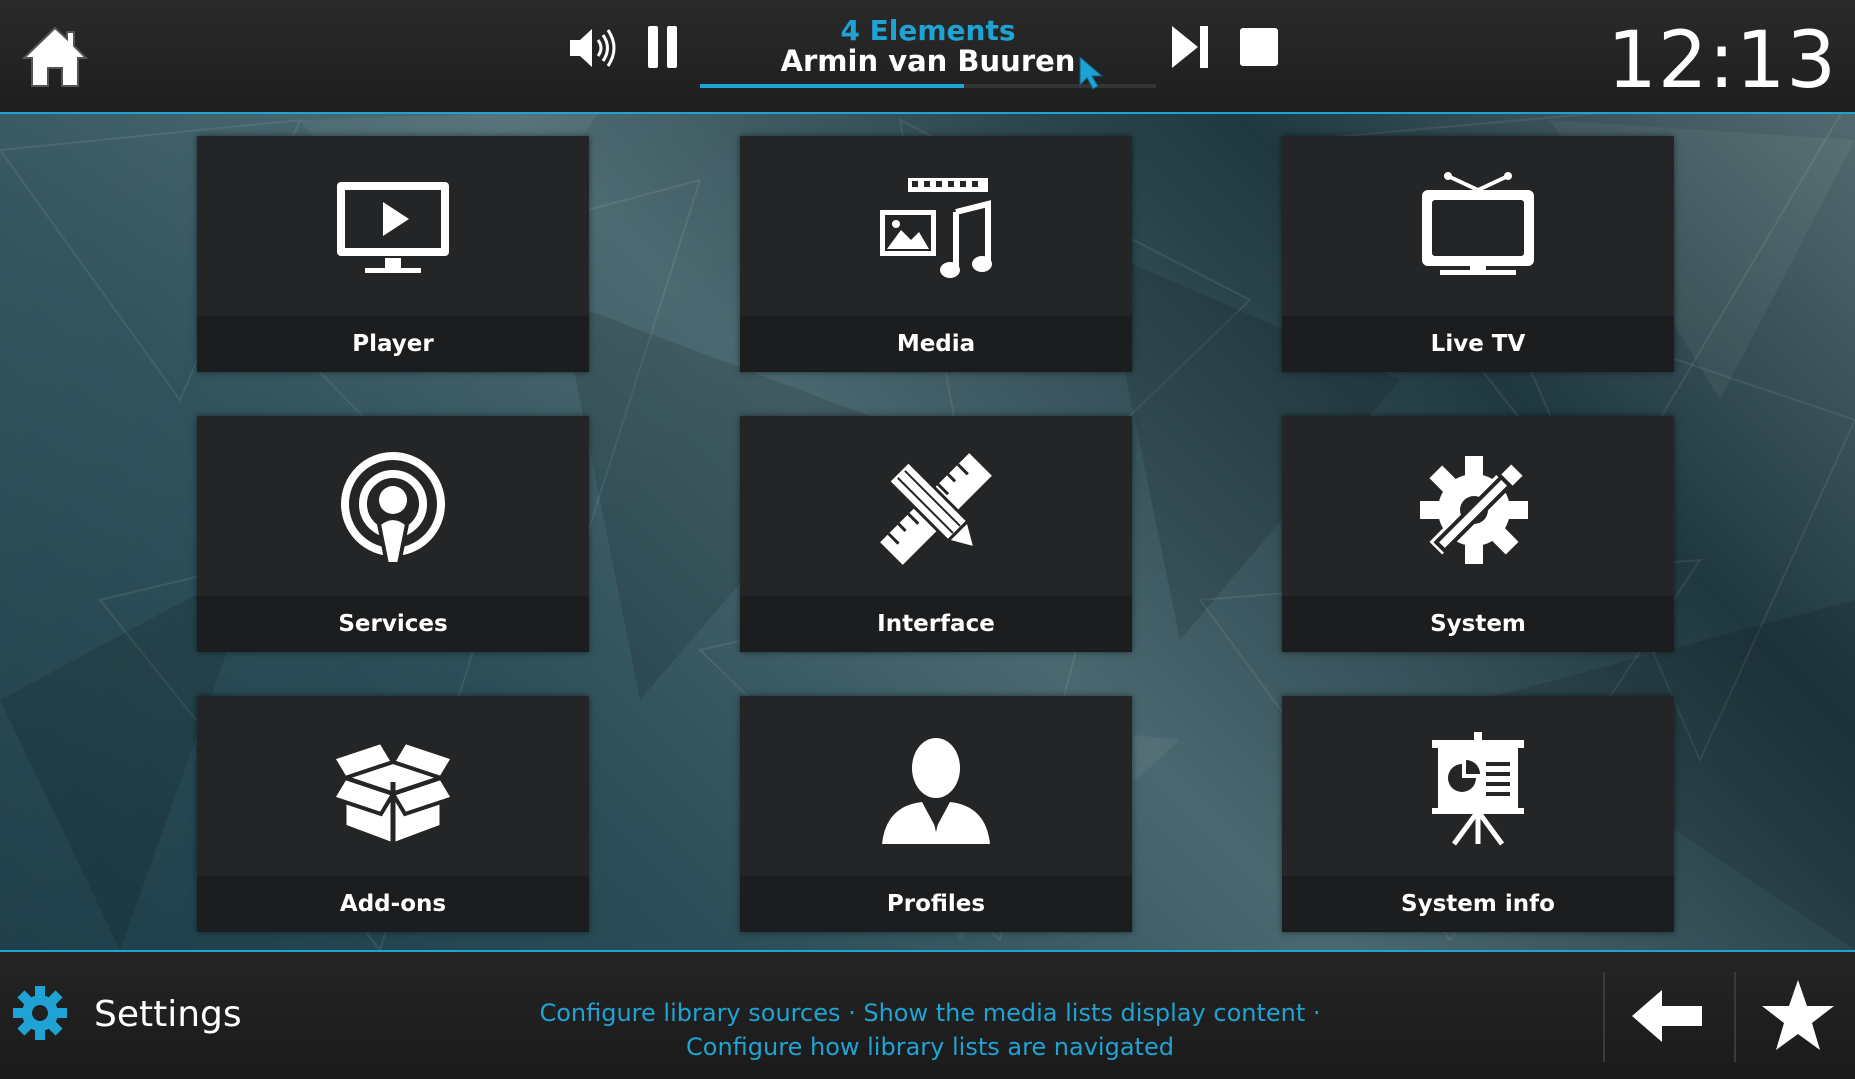  Describe the element at coordinates (1474, 510) in the screenshot. I see `gear-wrench-icon` at that location.